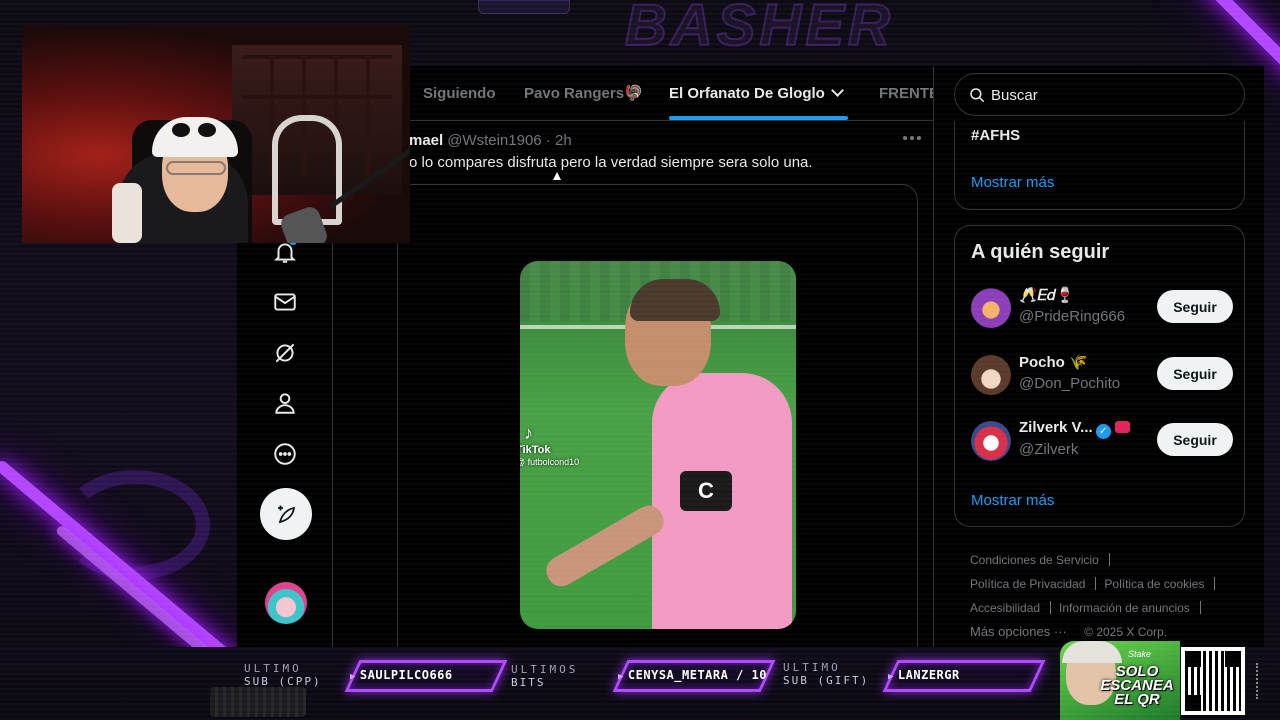  Describe the element at coordinates (605, 546) in the screenshot. I see `video-player-arm` at that location.